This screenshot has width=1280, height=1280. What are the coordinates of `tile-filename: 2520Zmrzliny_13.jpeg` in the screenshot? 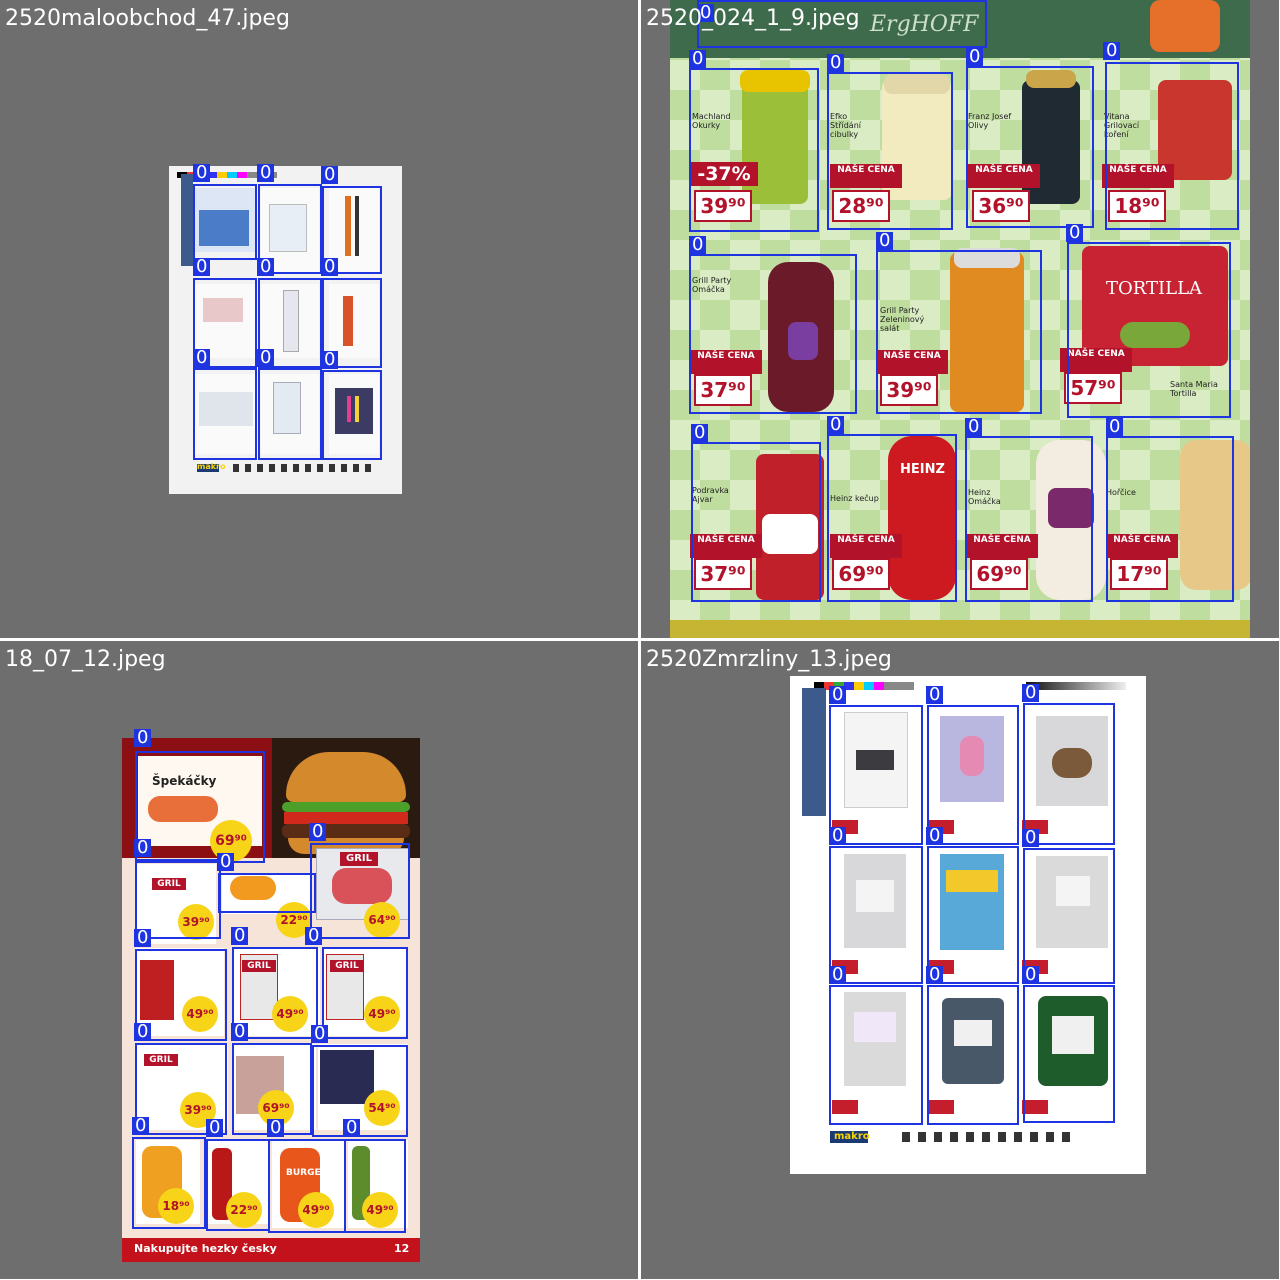 It's located at (769, 659).